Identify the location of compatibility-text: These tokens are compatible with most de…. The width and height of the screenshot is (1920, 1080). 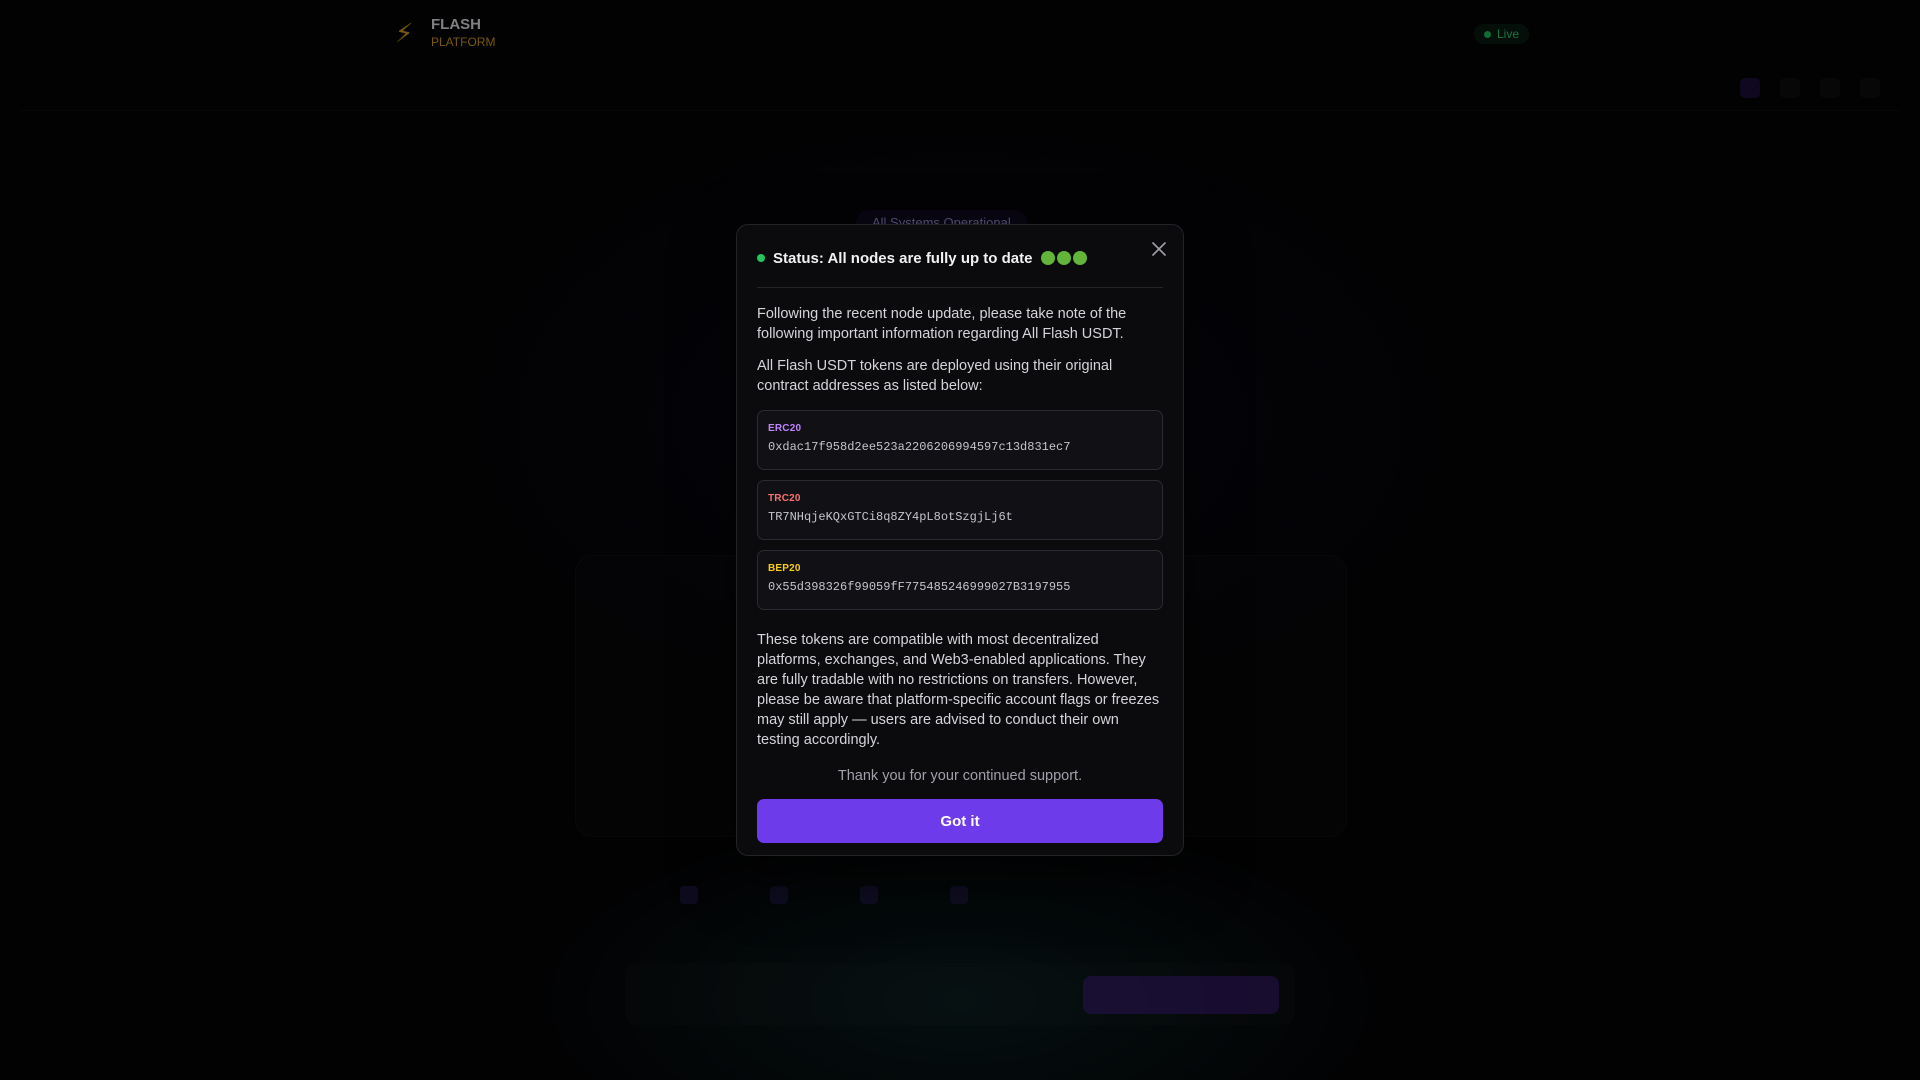
(958, 690).